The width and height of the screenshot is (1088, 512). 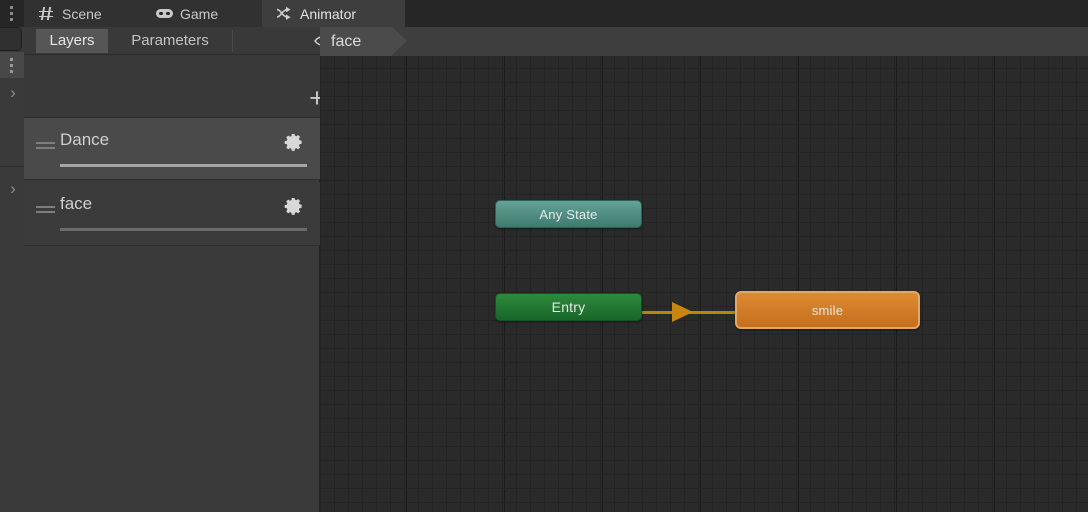 I want to click on state-node-smile: smile, so click(x=827, y=310).